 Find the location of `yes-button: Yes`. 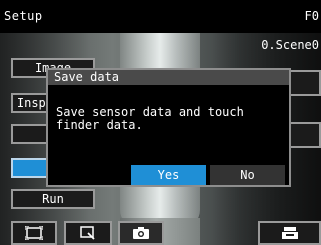

yes-button: Yes is located at coordinates (168, 175).